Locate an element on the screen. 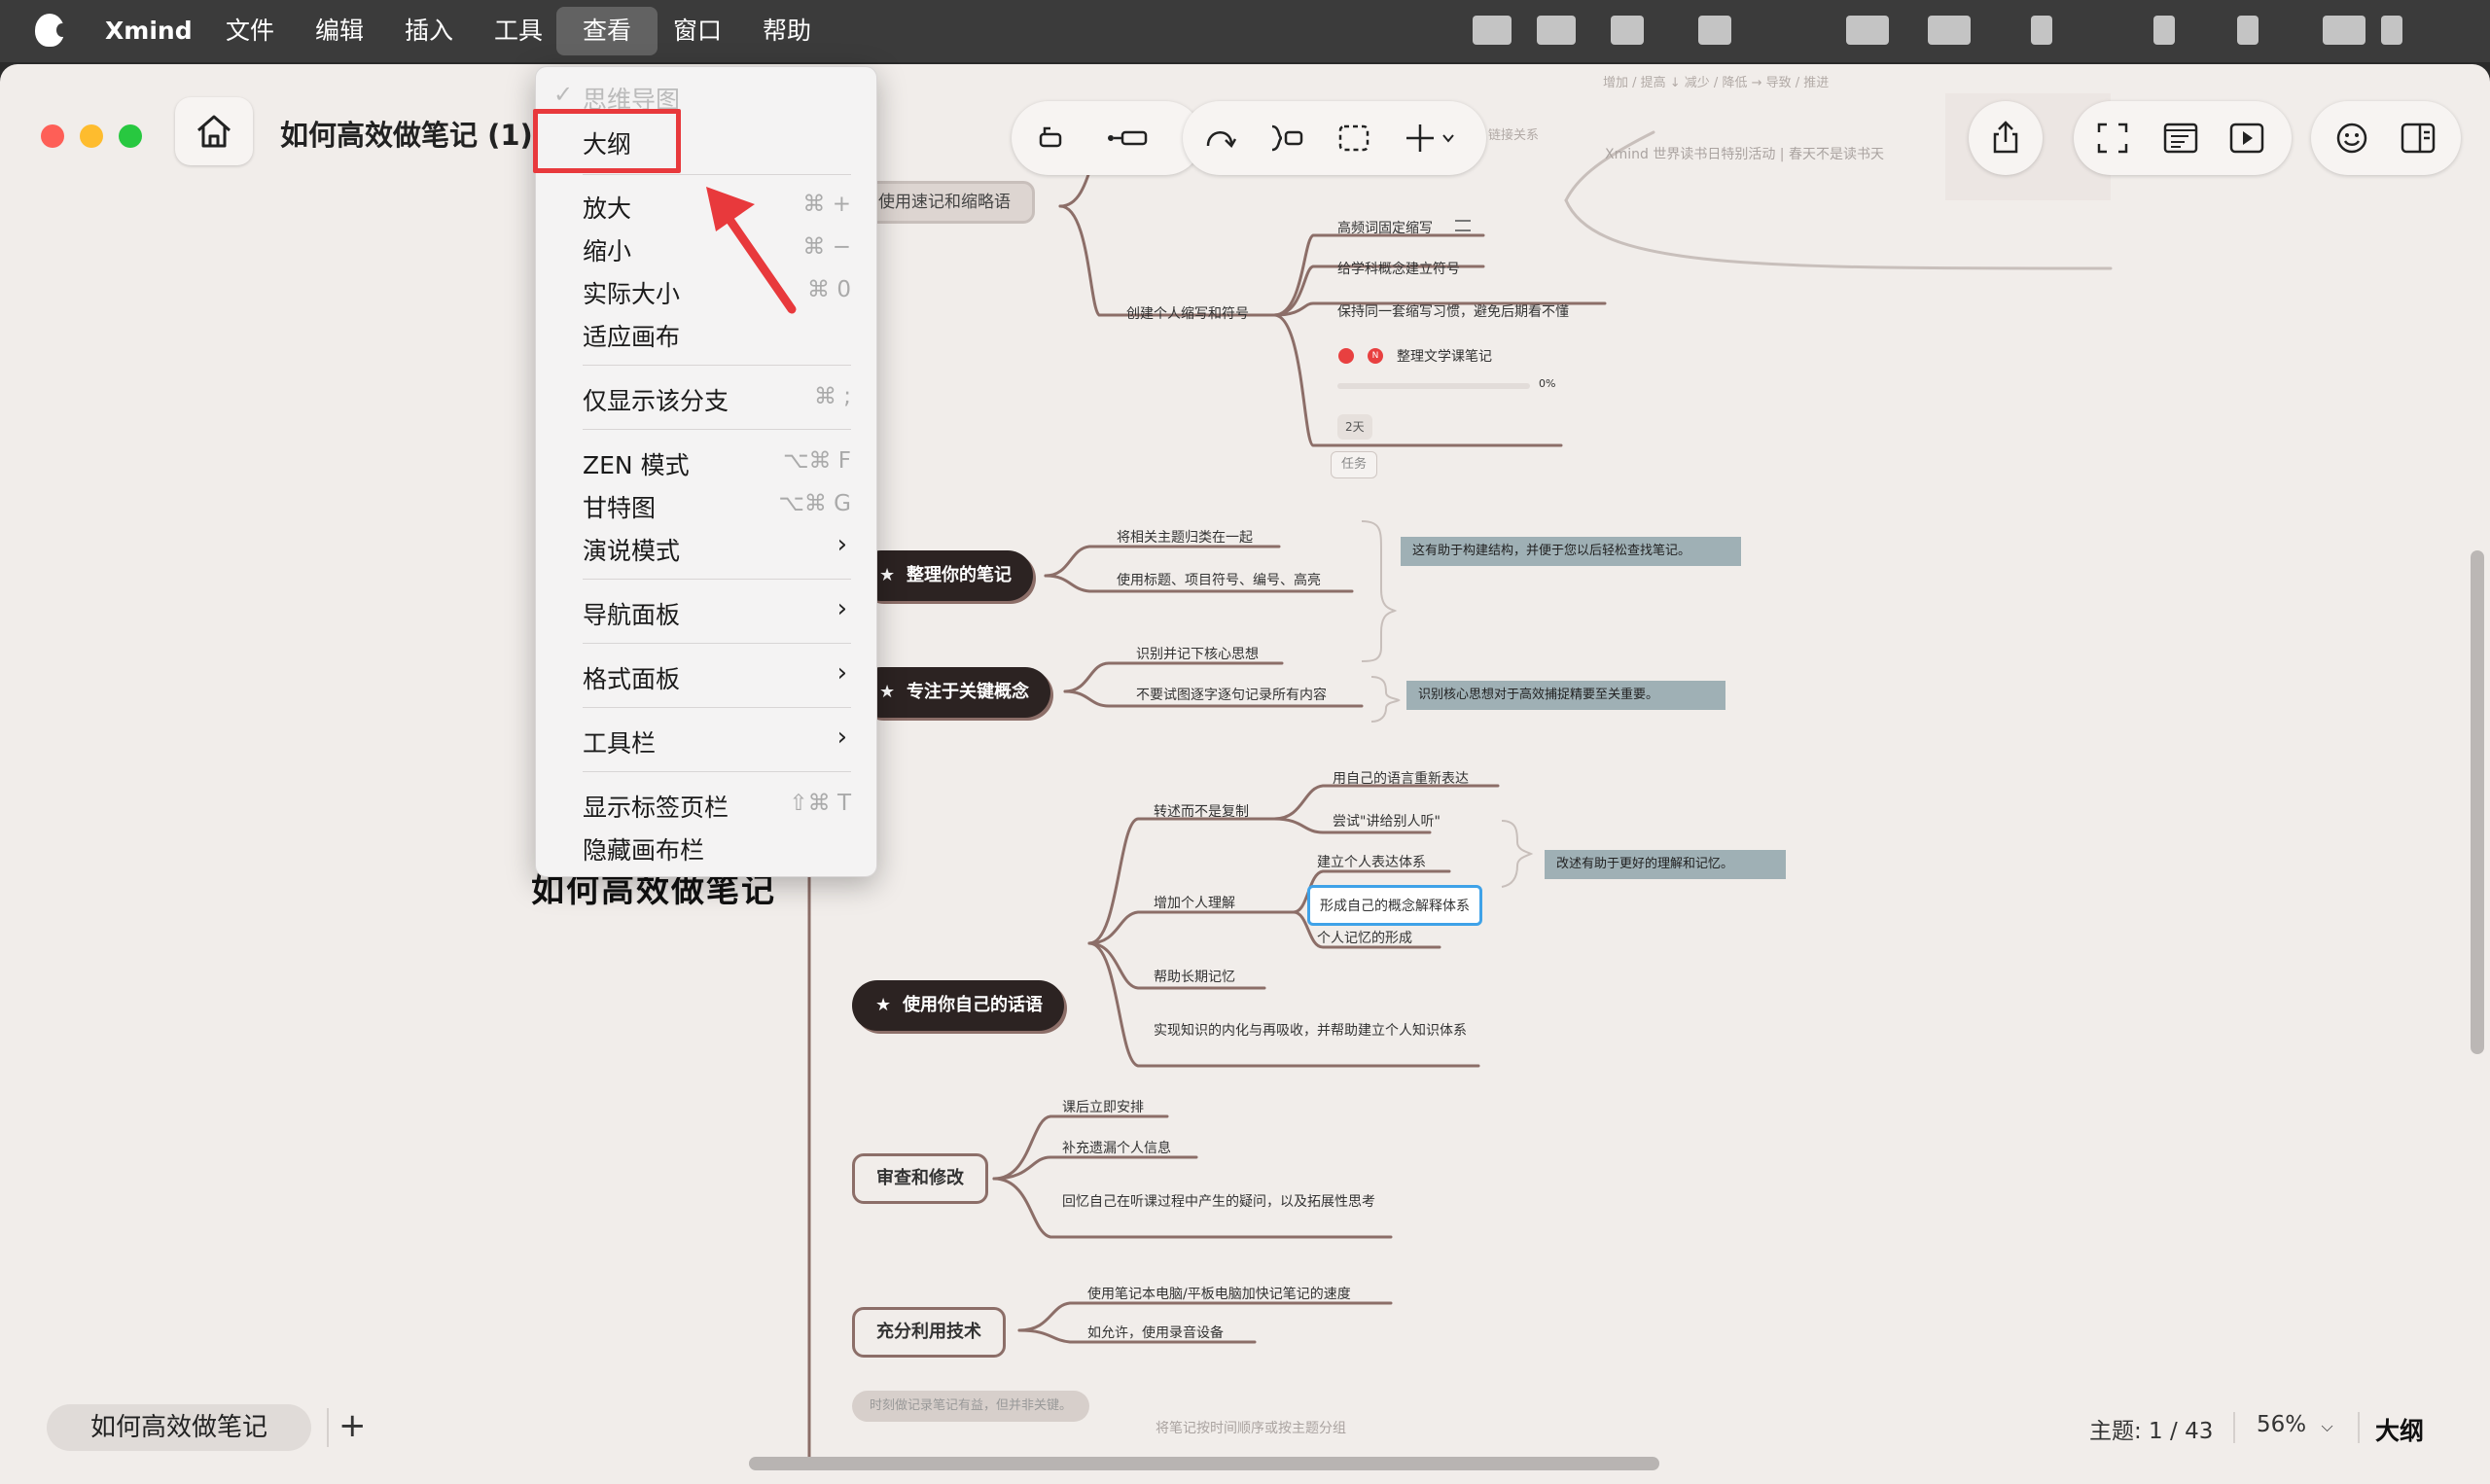  menu-item-zoom-in: 放大 is located at coordinates (607, 208).